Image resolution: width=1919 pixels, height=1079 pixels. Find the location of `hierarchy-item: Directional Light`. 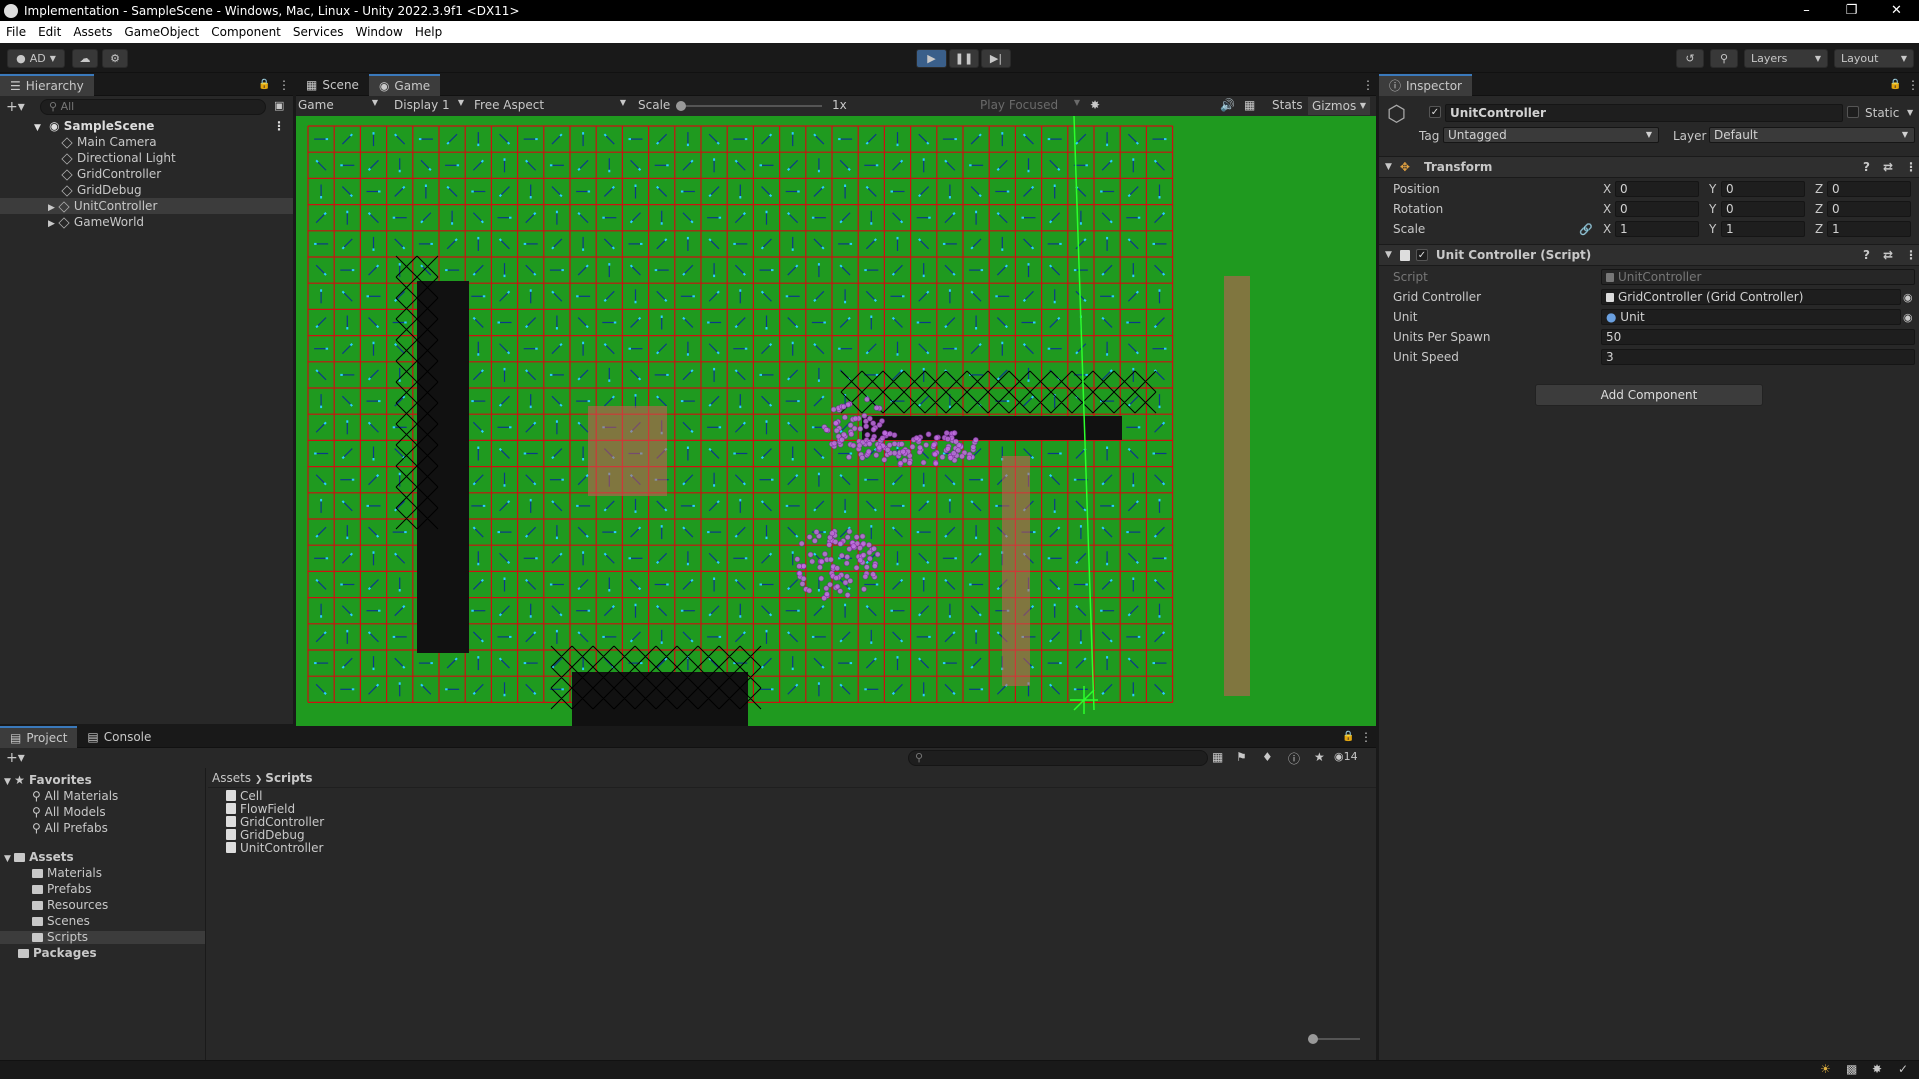

hierarchy-item: Directional Light is located at coordinates (146, 158).